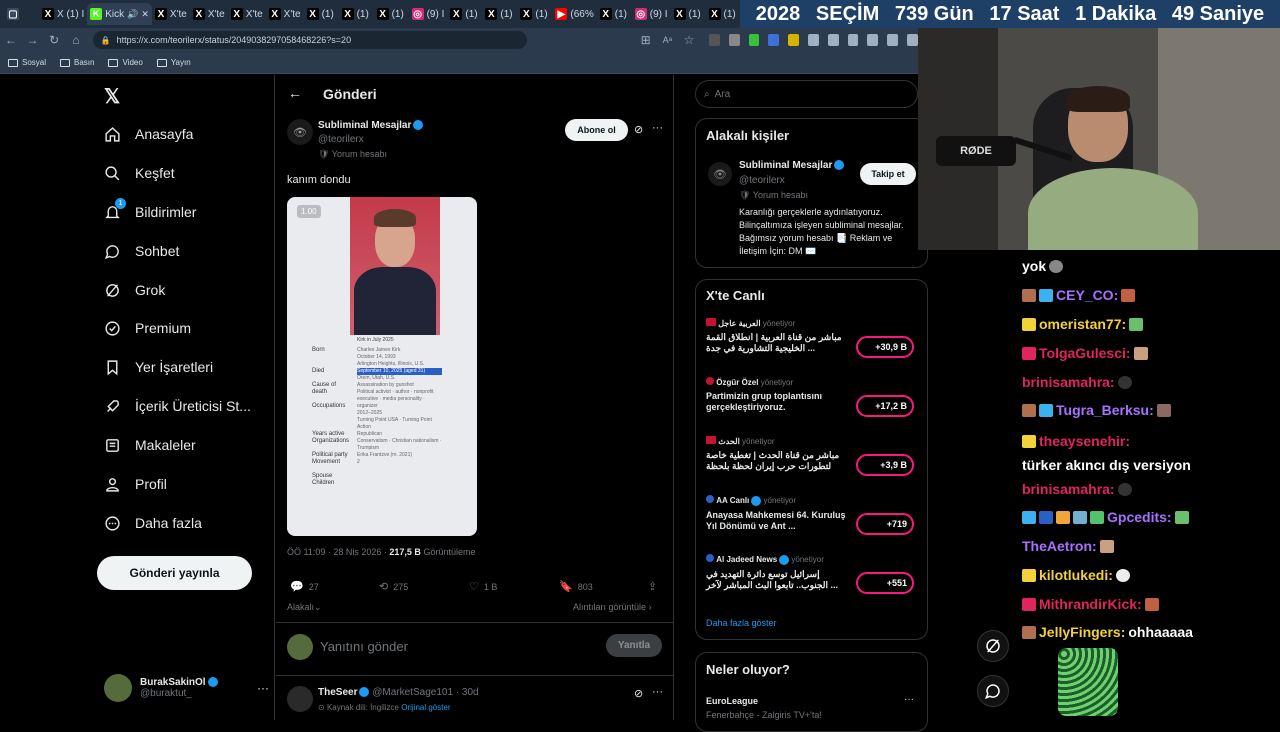 The height and width of the screenshot is (732, 1280). What do you see at coordinates (173, 62) in the screenshot?
I see `bookmark-folder: Yayın` at bounding box center [173, 62].